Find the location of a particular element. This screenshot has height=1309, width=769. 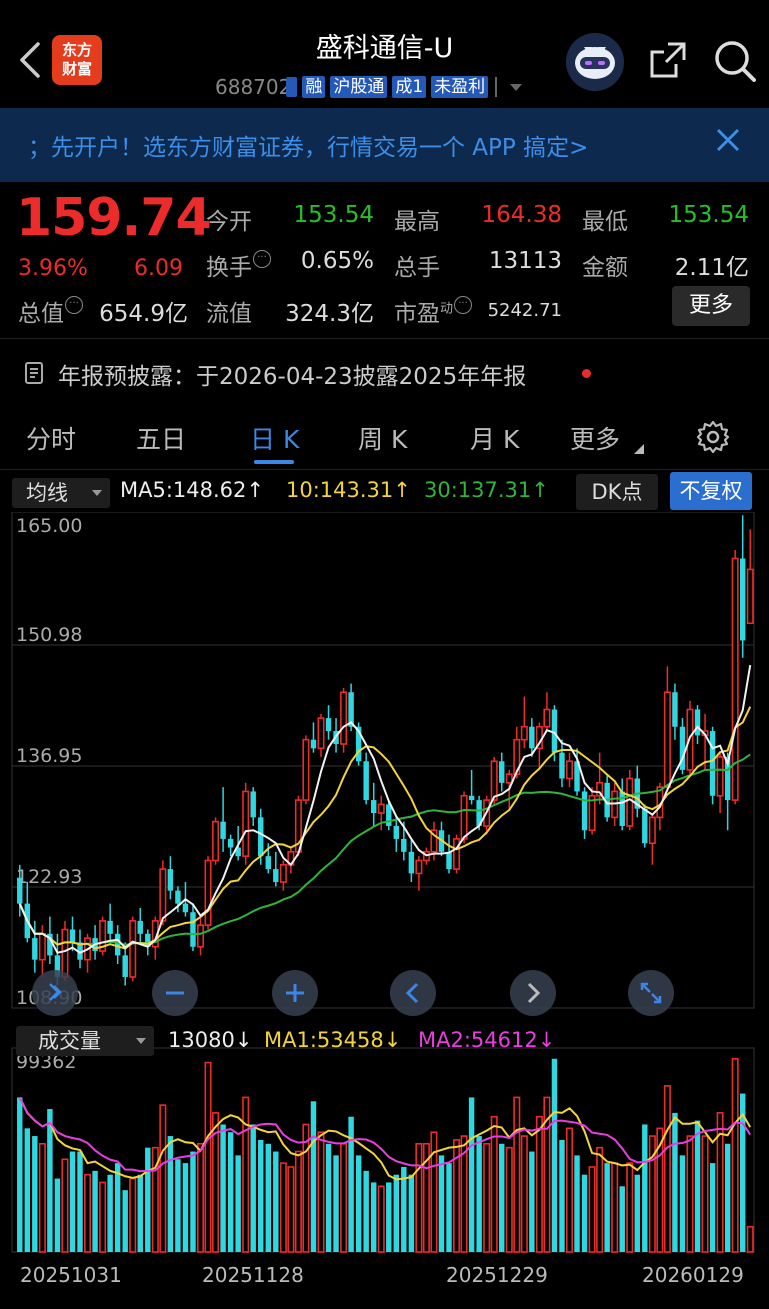

volume-indicator-row: 成交量 13080↓ MA1:53458↓ MA2:54612↓ is located at coordinates (384, 1041).